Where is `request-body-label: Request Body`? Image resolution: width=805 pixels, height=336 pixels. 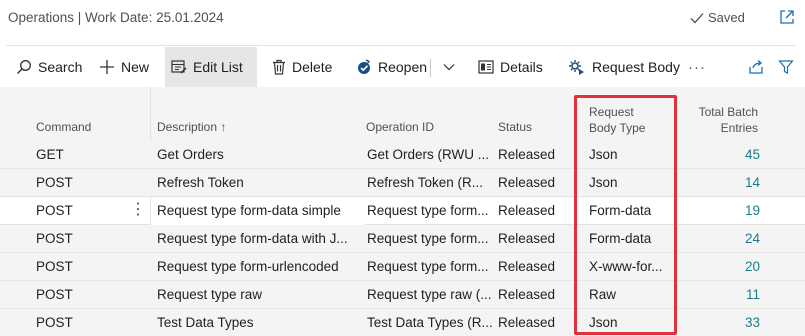 request-body-label: Request Body is located at coordinates (636, 67).